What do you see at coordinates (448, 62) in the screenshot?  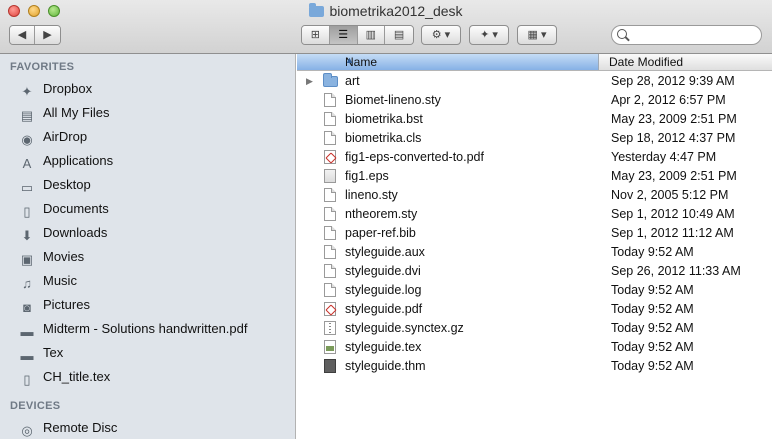 I see `name-column-header: Name ▲` at bounding box center [448, 62].